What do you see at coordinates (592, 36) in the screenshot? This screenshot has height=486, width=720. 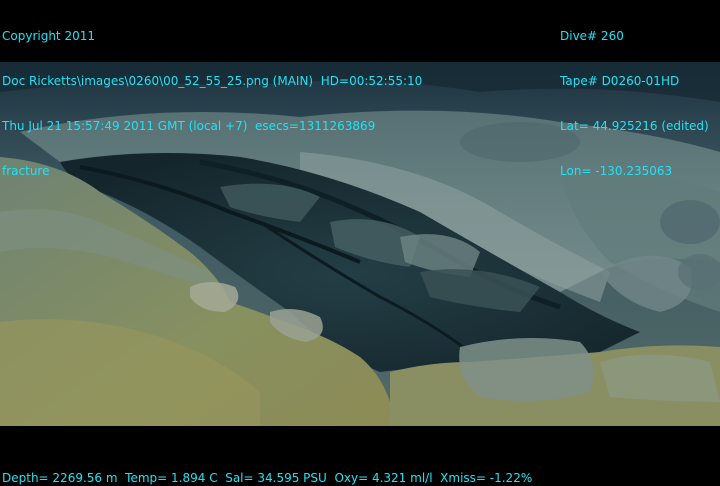 I see `dive-number-text: Dive# 260` at bounding box center [592, 36].